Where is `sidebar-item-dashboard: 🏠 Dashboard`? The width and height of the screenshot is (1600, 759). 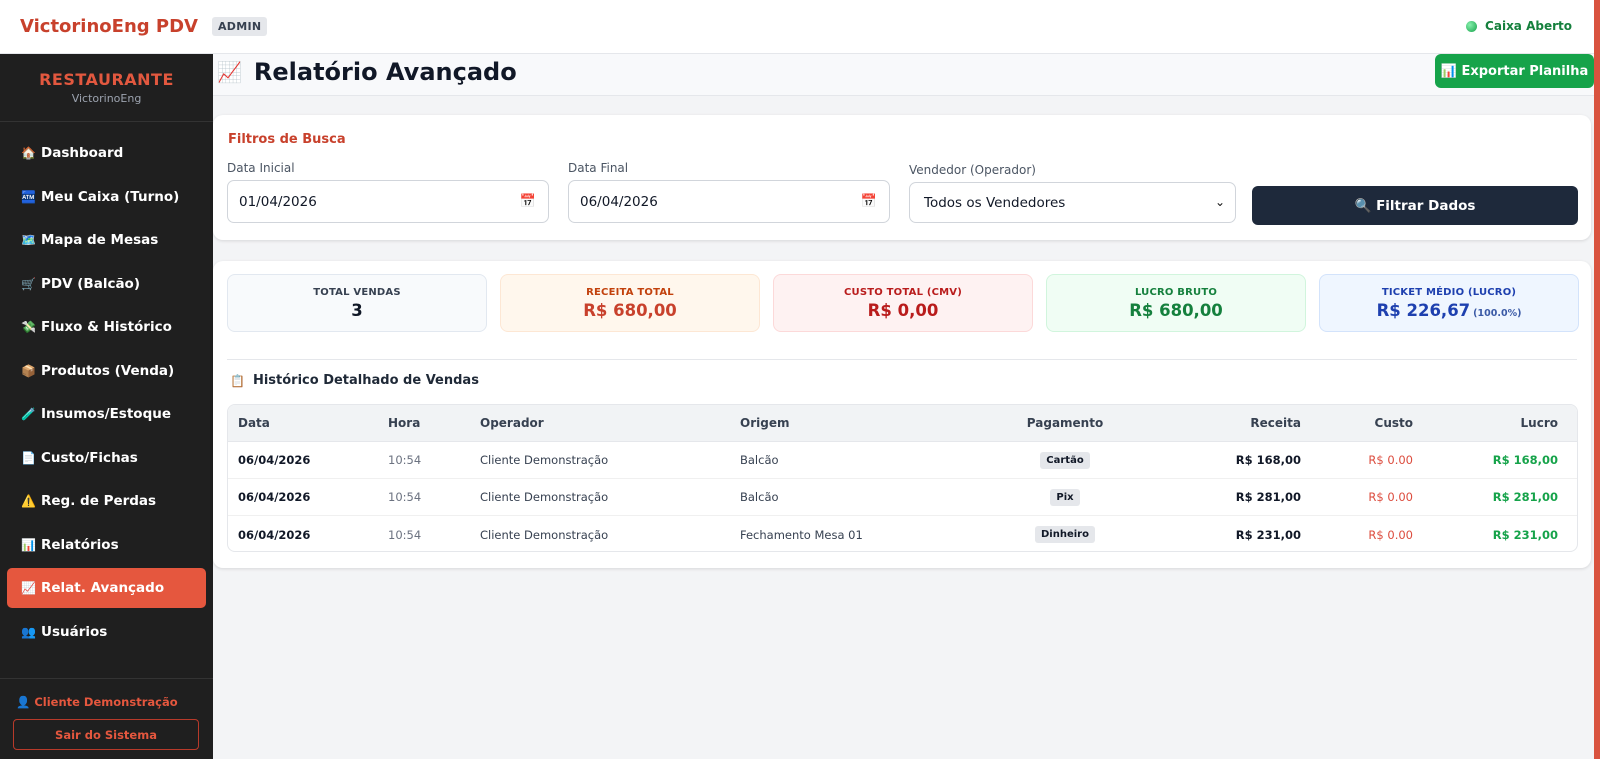 sidebar-item-dashboard: 🏠 Dashboard is located at coordinates (106, 153).